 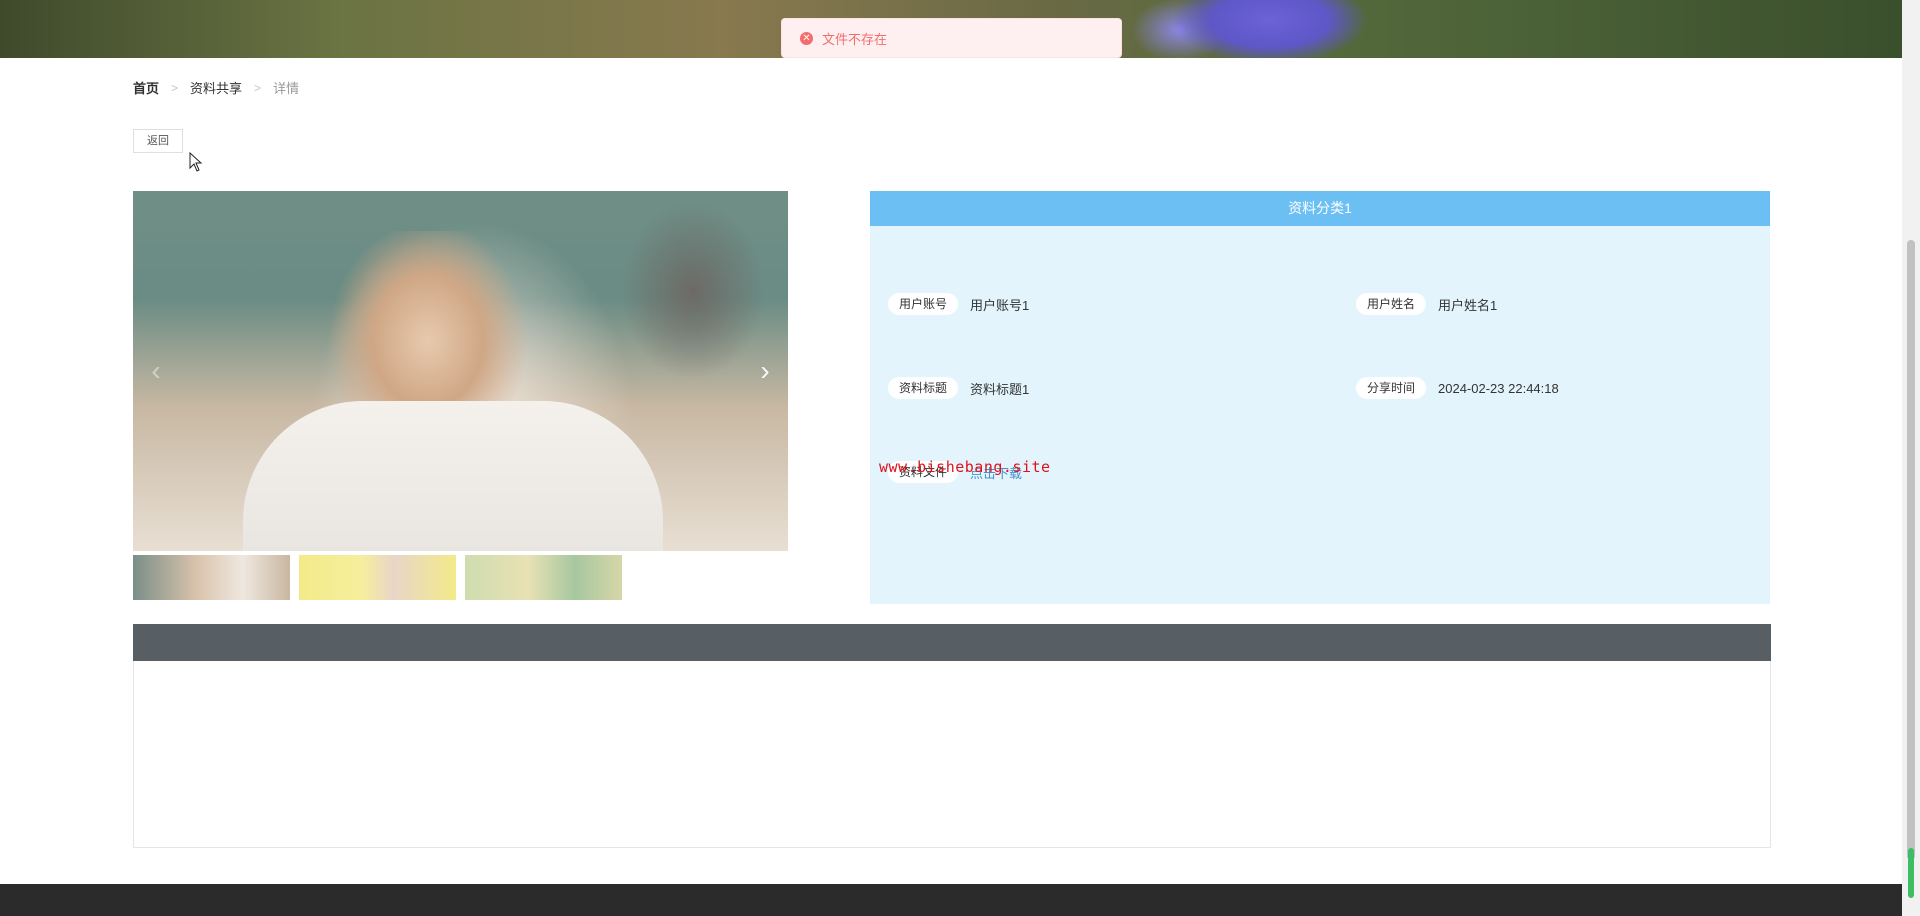 I want to click on scrollbar-thumb, so click(x=1911, y=550).